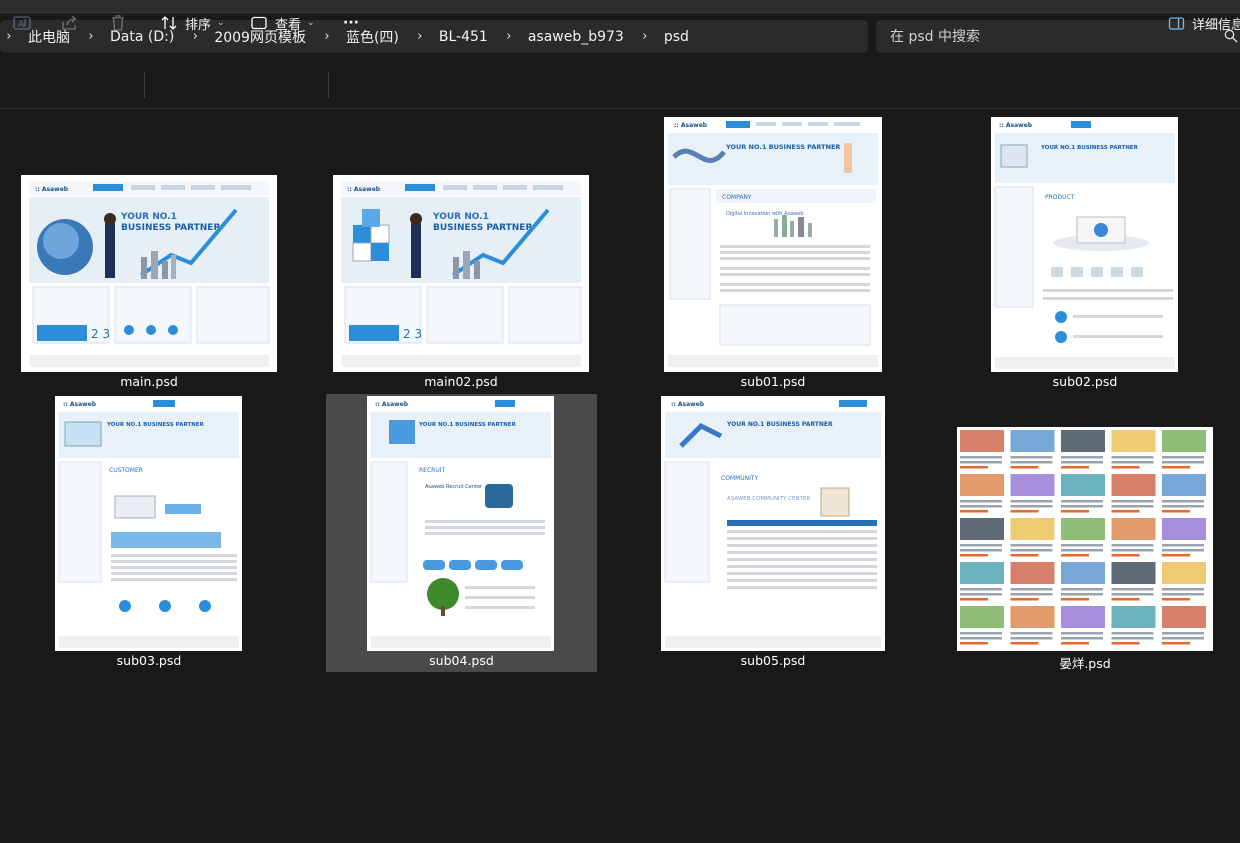  What do you see at coordinates (577, 37) in the screenshot?
I see `breadcrumb-item: asaweb_b973` at bounding box center [577, 37].